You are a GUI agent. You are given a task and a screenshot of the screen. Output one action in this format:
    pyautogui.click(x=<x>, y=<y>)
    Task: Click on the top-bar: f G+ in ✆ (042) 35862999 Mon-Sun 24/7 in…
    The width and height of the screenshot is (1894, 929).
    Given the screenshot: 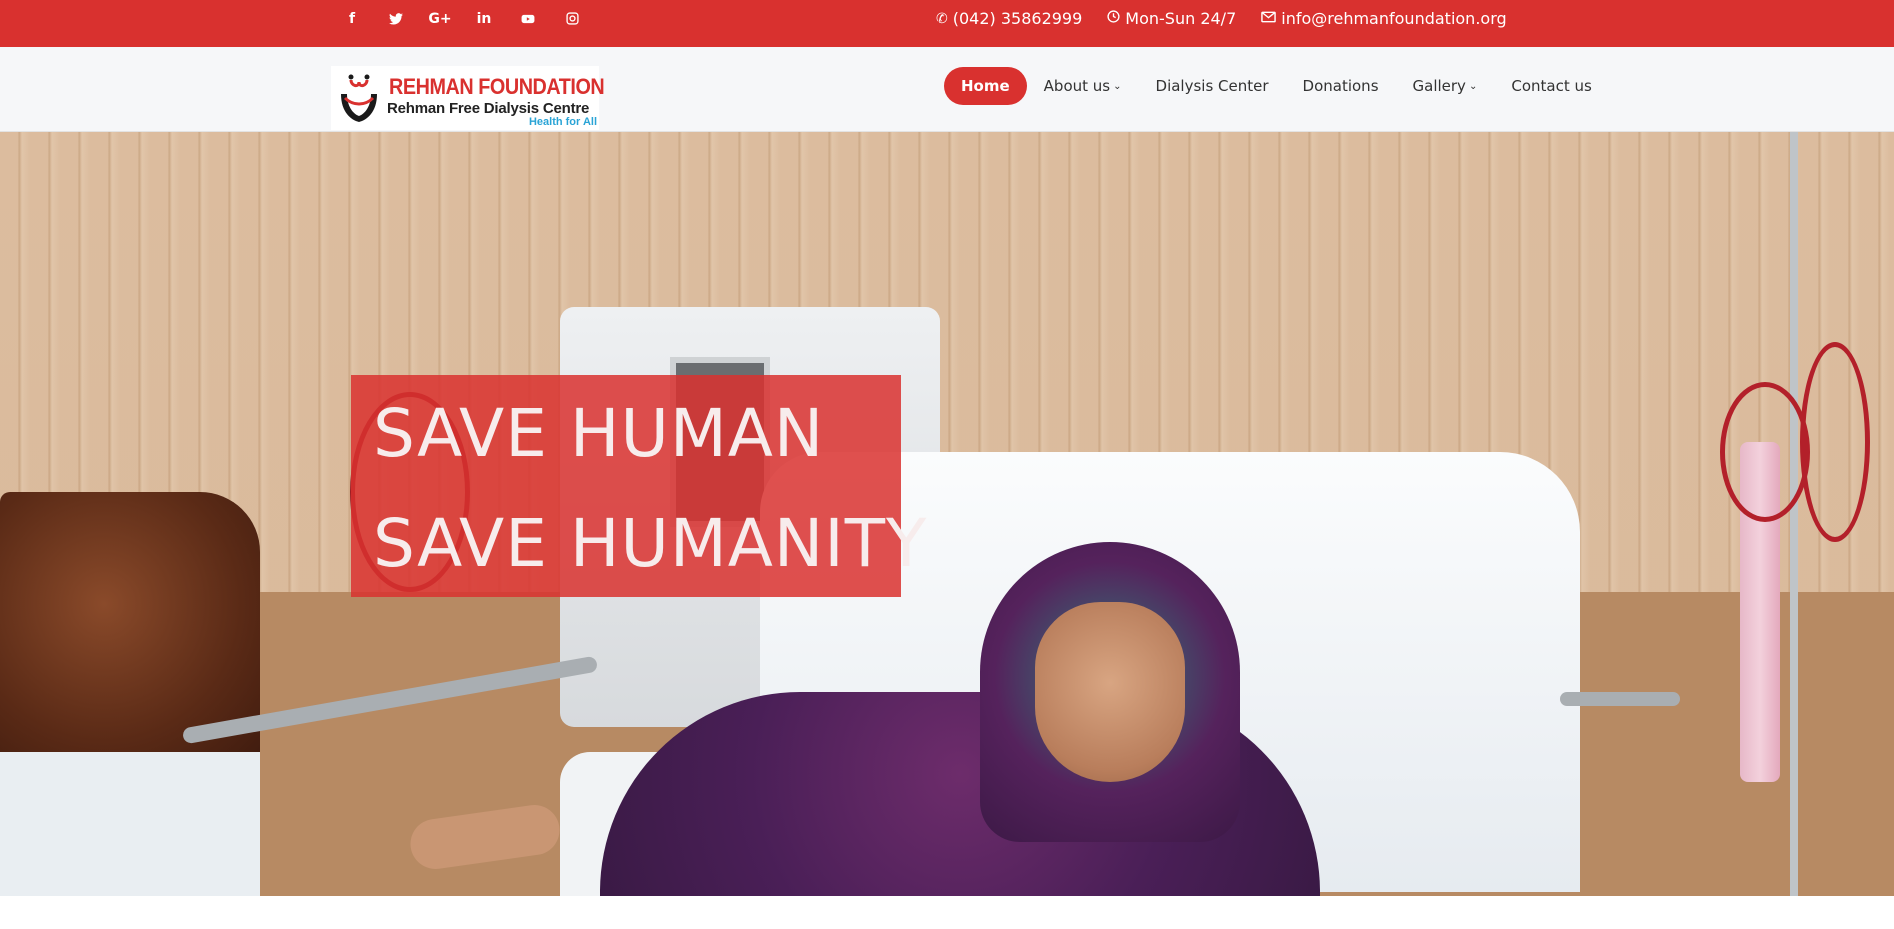 What is the action you would take?
    pyautogui.click(x=947, y=23)
    